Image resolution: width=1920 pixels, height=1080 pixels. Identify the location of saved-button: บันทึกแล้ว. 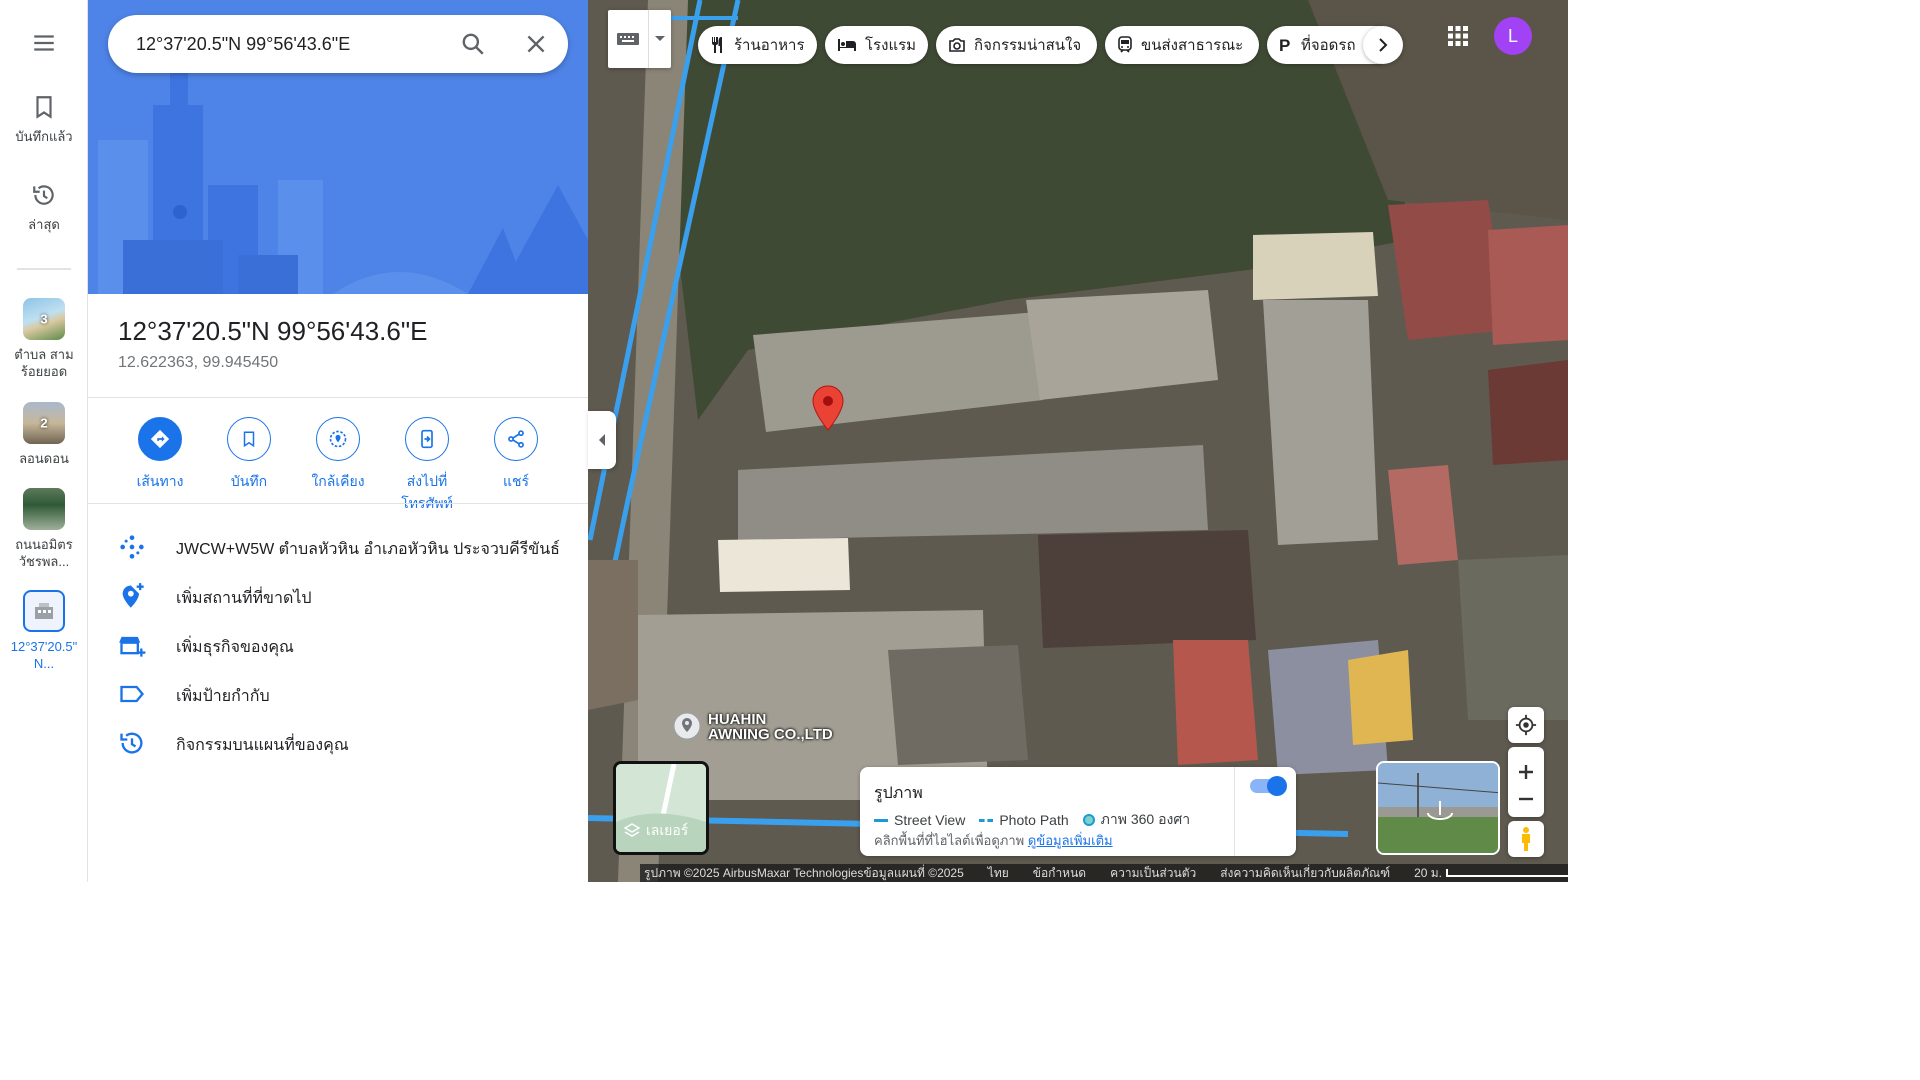
(44, 119).